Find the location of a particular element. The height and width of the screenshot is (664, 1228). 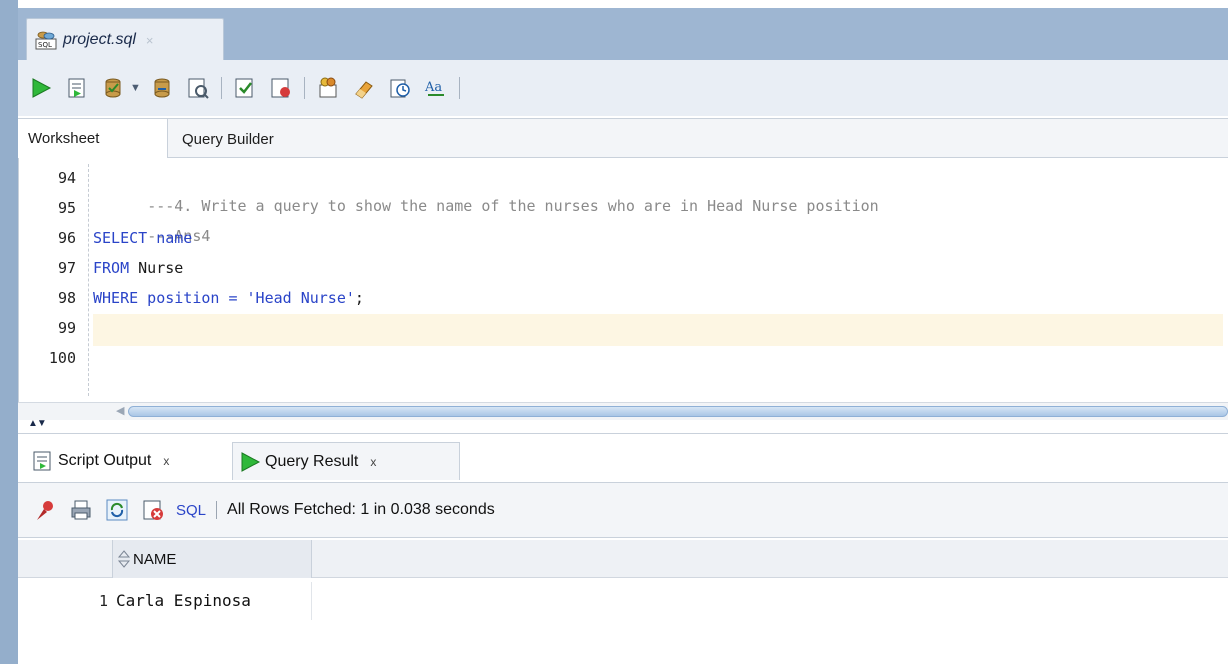

column-header-name: NAME is located at coordinates (212, 559).